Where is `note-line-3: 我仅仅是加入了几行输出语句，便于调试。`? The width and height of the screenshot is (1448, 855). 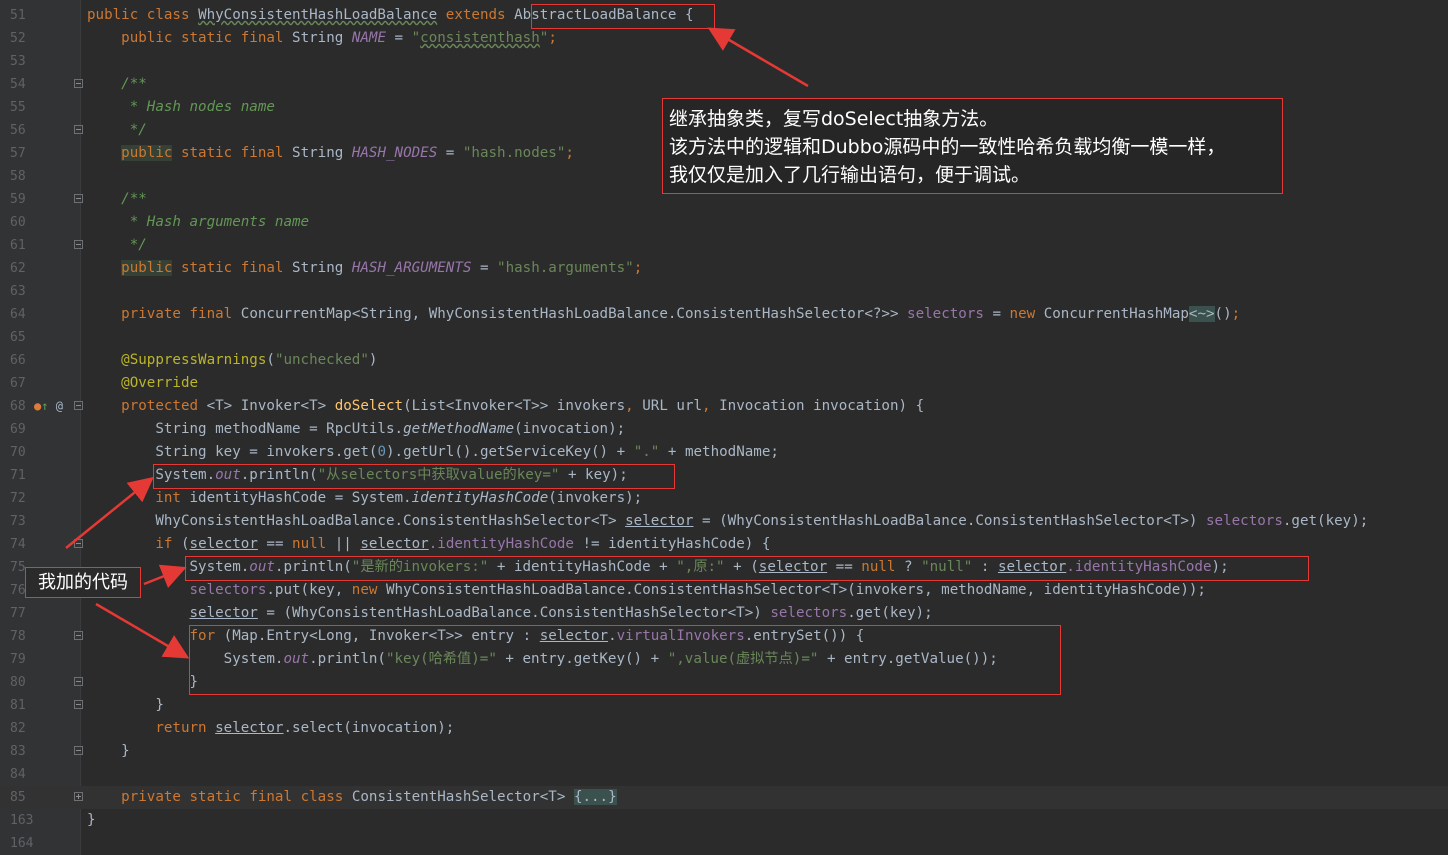 note-line-3: 我仅仅是加入了几行输出语句，便于调试。 is located at coordinates (850, 175).